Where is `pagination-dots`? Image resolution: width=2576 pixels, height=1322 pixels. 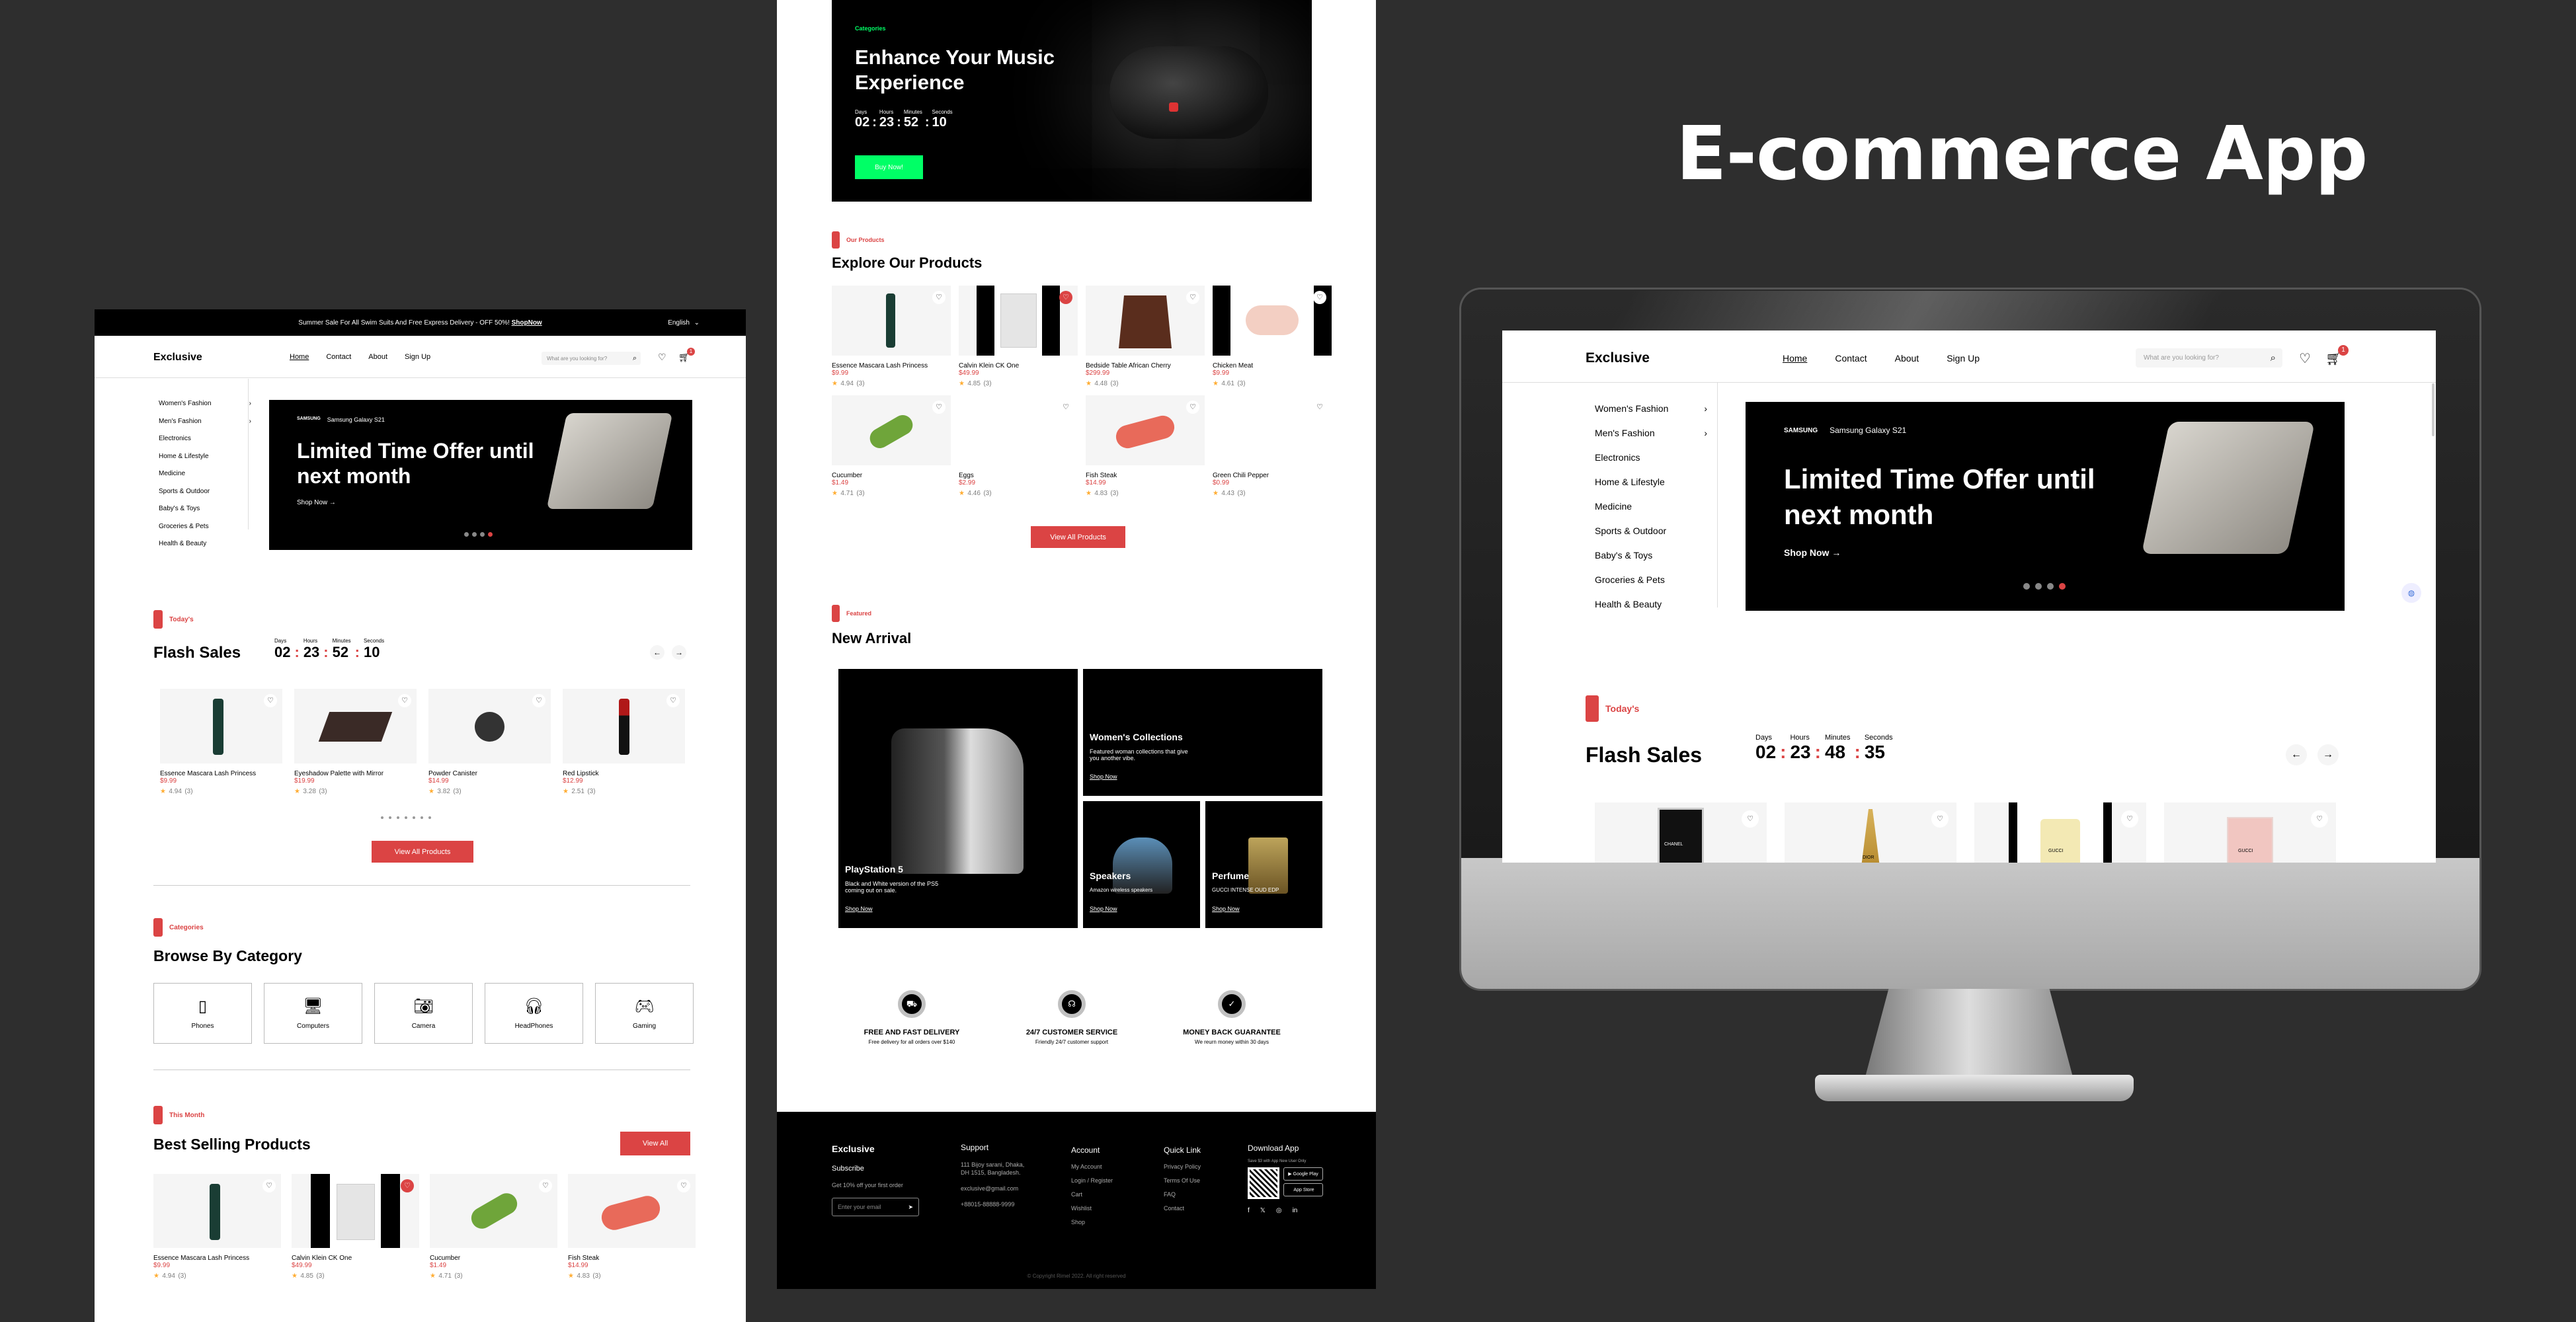
pagination-dots is located at coordinates (406, 817).